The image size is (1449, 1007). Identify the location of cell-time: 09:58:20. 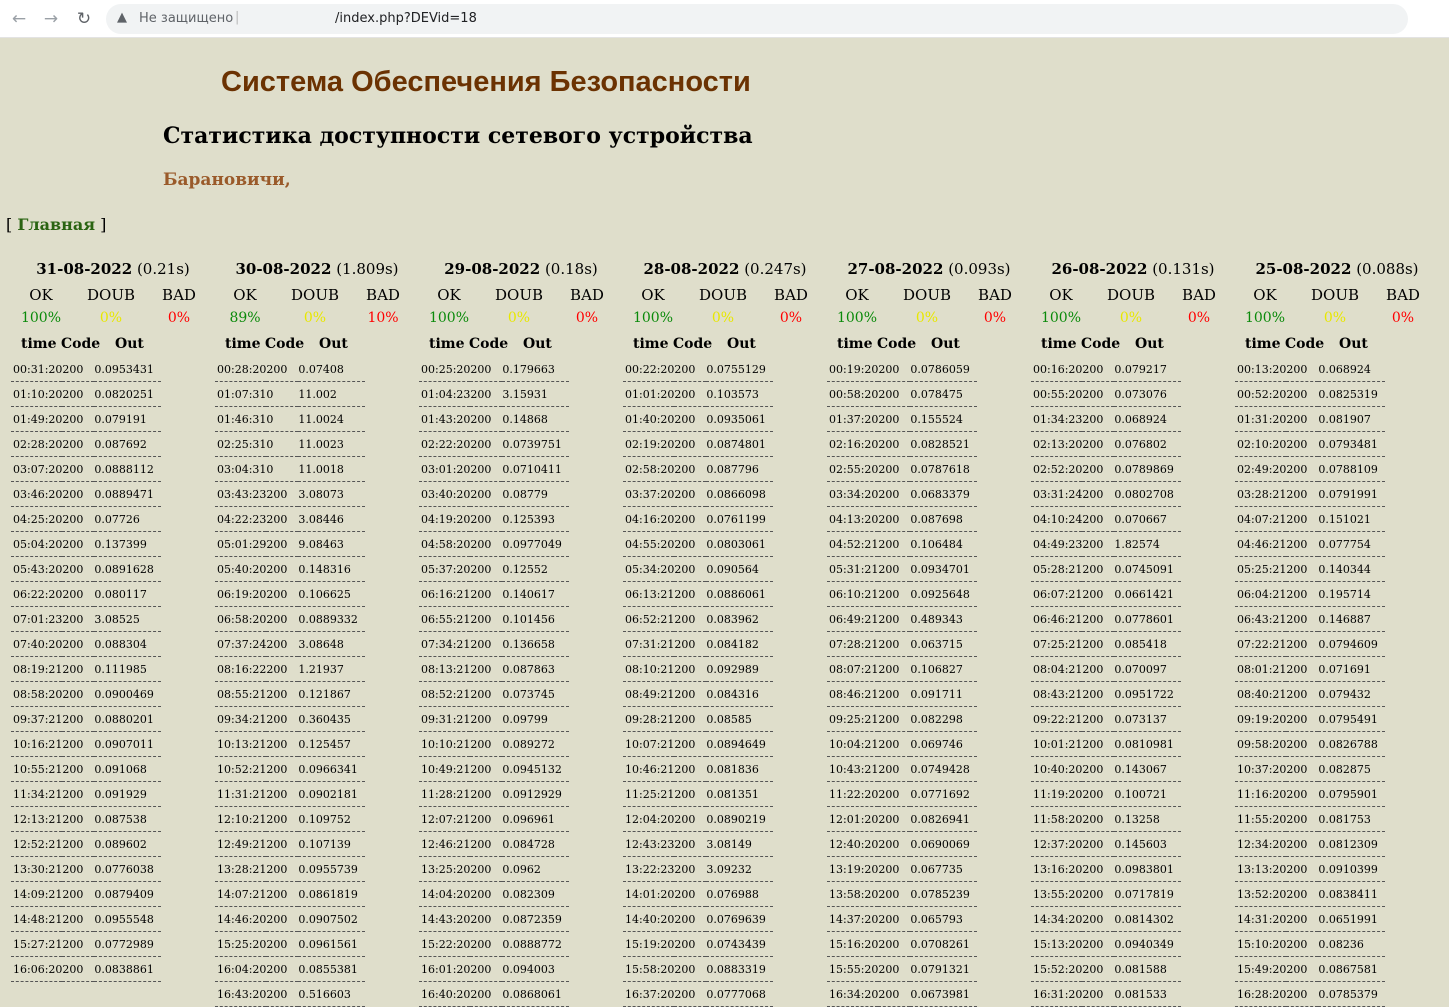
(1261, 744).